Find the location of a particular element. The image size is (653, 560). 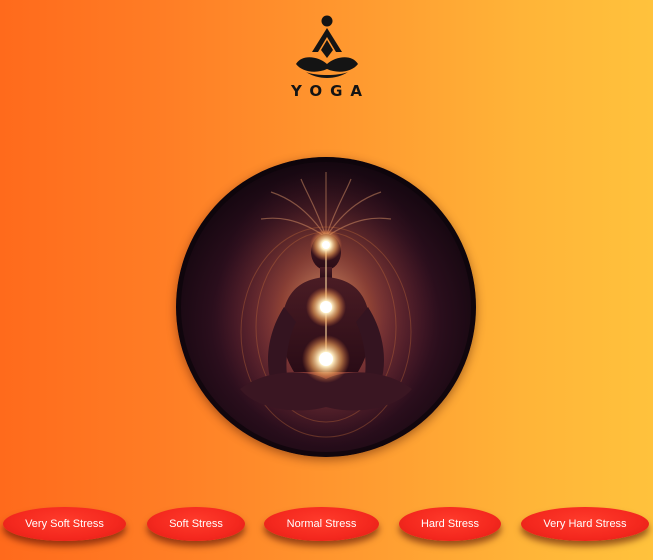

very-hard-stress-button: Very Hard Stress is located at coordinates (585, 524).